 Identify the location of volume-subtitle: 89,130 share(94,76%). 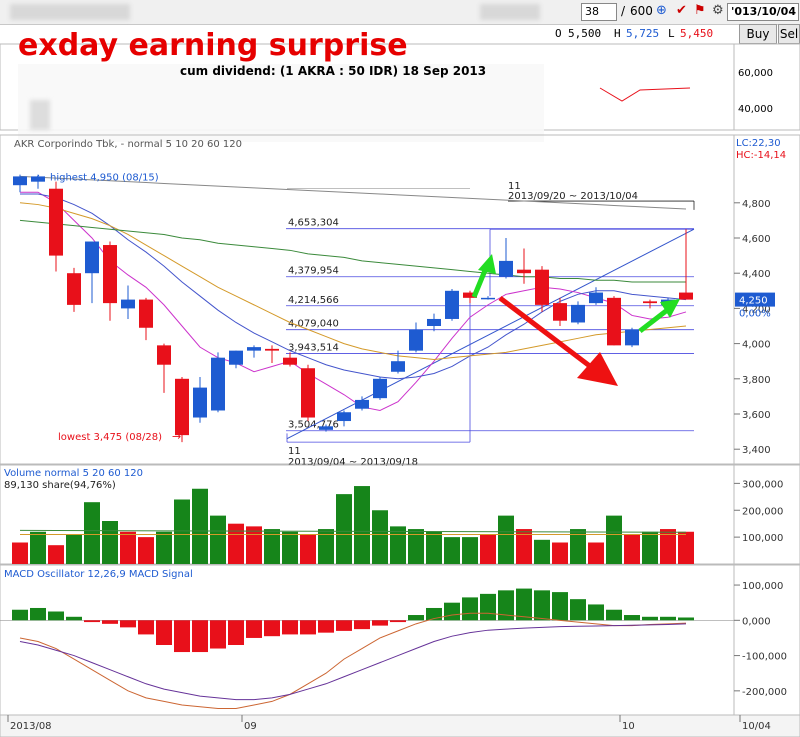
(60, 485).